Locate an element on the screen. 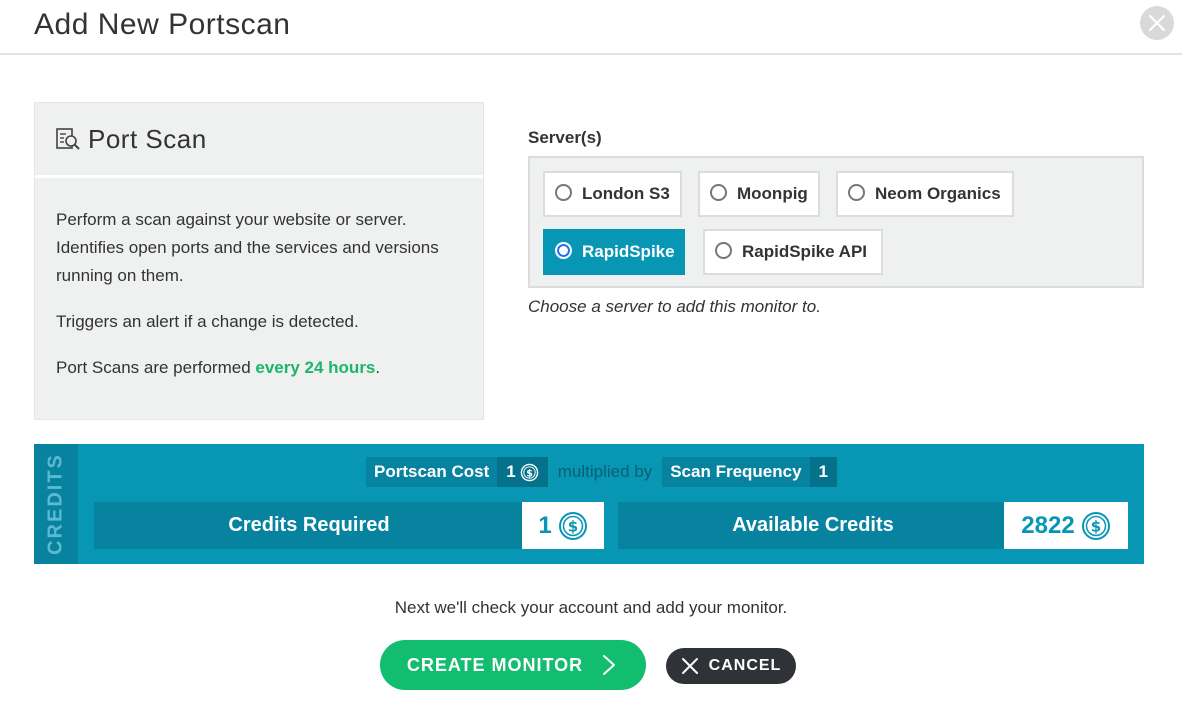 The width and height of the screenshot is (1182, 722). credits-required-label: Credits Required is located at coordinates (309, 525).